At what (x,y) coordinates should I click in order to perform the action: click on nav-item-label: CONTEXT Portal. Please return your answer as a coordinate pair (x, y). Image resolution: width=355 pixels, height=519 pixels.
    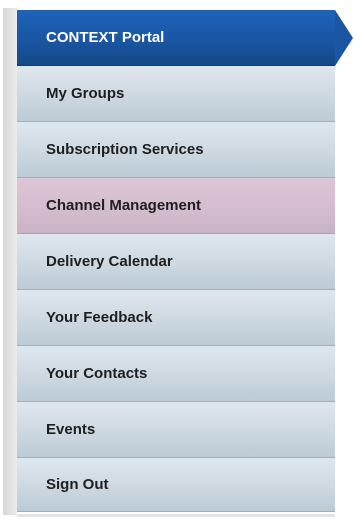
    Looking at the image, I should click on (105, 37).